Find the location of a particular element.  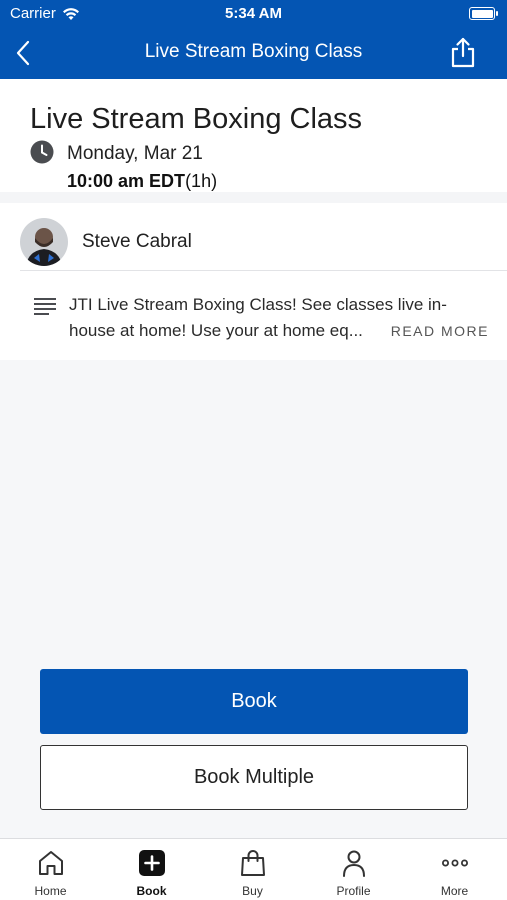

book-multiple-button: Book Multiple is located at coordinates (254, 777).